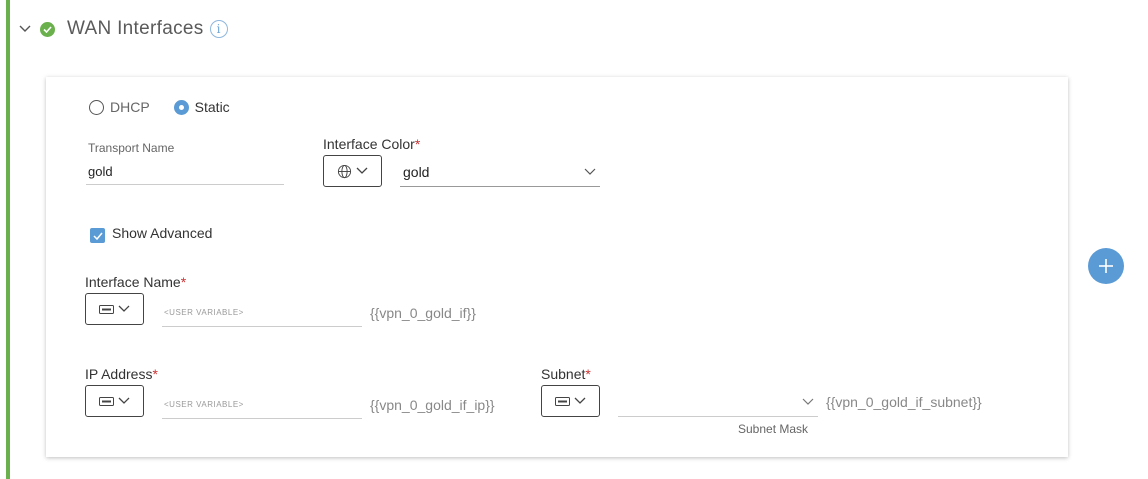 The width and height of the screenshot is (1148, 479). Describe the element at coordinates (130, 107) in the screenshot. I see `dhcp-radio-label: DHCP` at that location.